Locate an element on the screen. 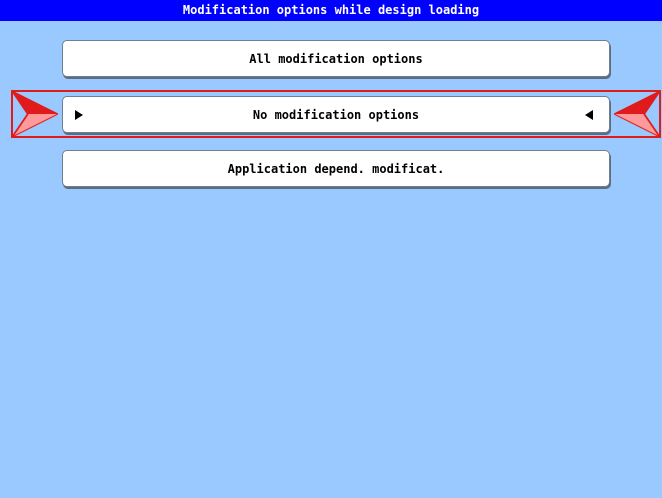 The image size is (662, 498). option-application-dependent-button: Application depend. modificat. is located at coordinates (336, 168).